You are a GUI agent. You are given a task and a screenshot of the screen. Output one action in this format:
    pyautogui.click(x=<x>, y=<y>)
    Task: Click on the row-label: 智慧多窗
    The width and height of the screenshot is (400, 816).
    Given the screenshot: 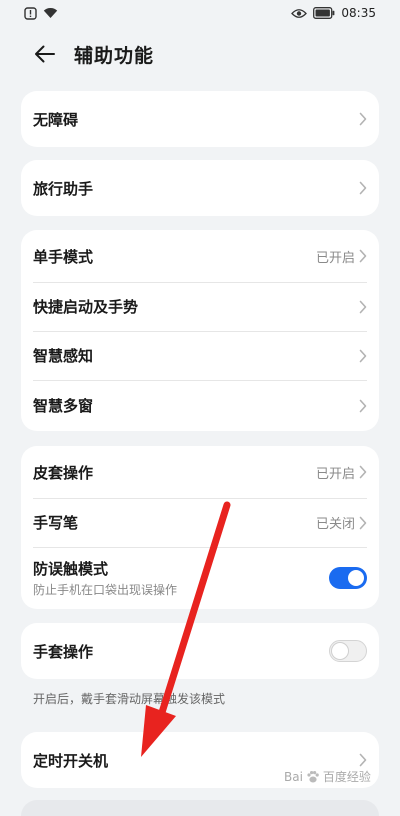 What is the action you would take?
    pyautogui.click(x=63, y=406)
    